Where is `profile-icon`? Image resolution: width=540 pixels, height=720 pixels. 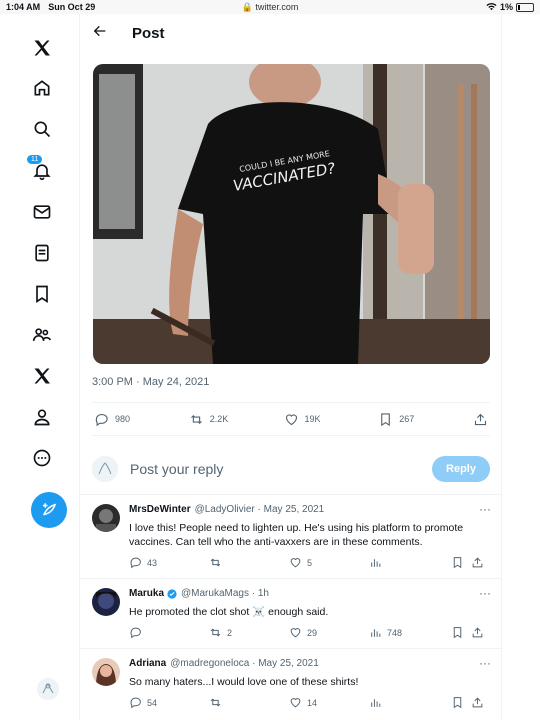 profile-icon is located at coordinates (42, 417).